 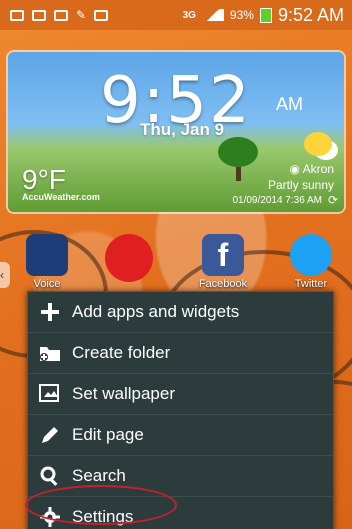 What do you see at coordinates (300, 185) in the screenshot?
I see `widget-condition: Partly sunny` at bounding box center [300, 185].